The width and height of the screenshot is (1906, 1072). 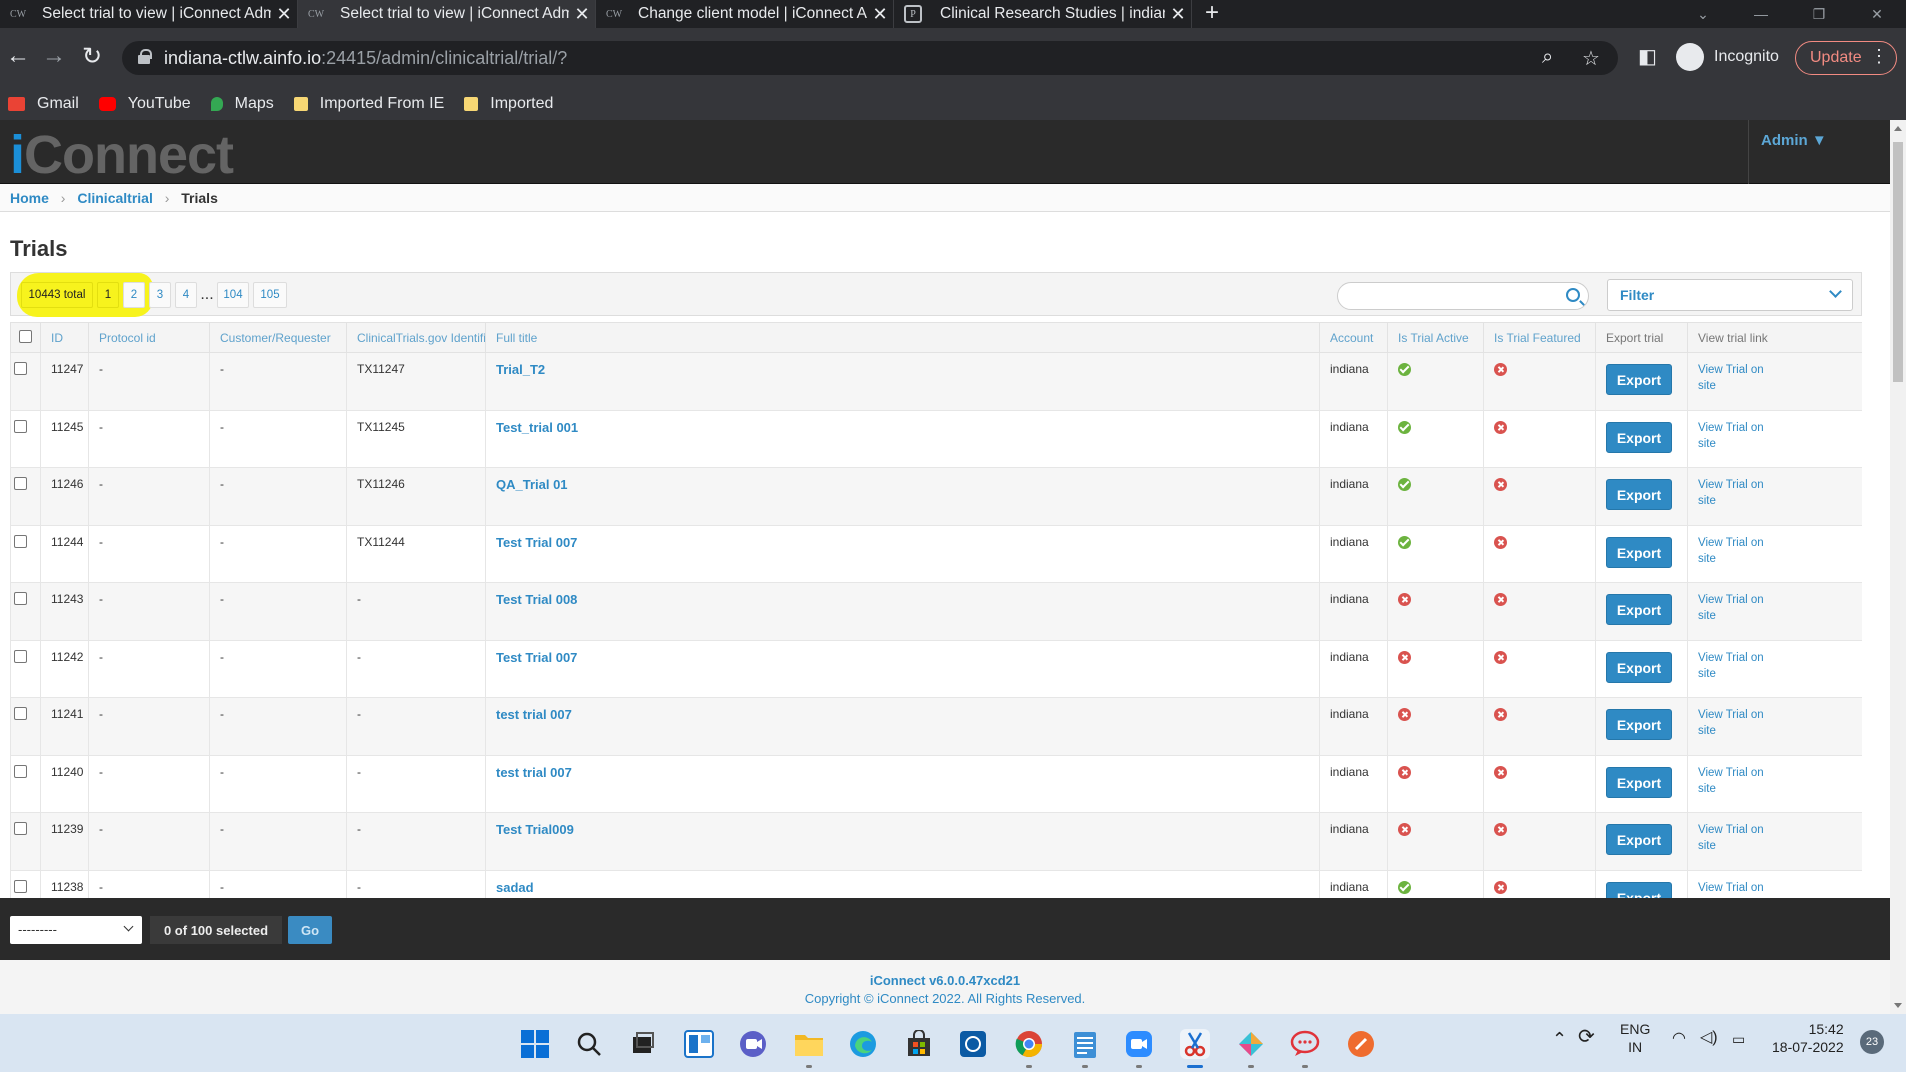 I want to click on task-view-icon, so click(x=643, y=1044).